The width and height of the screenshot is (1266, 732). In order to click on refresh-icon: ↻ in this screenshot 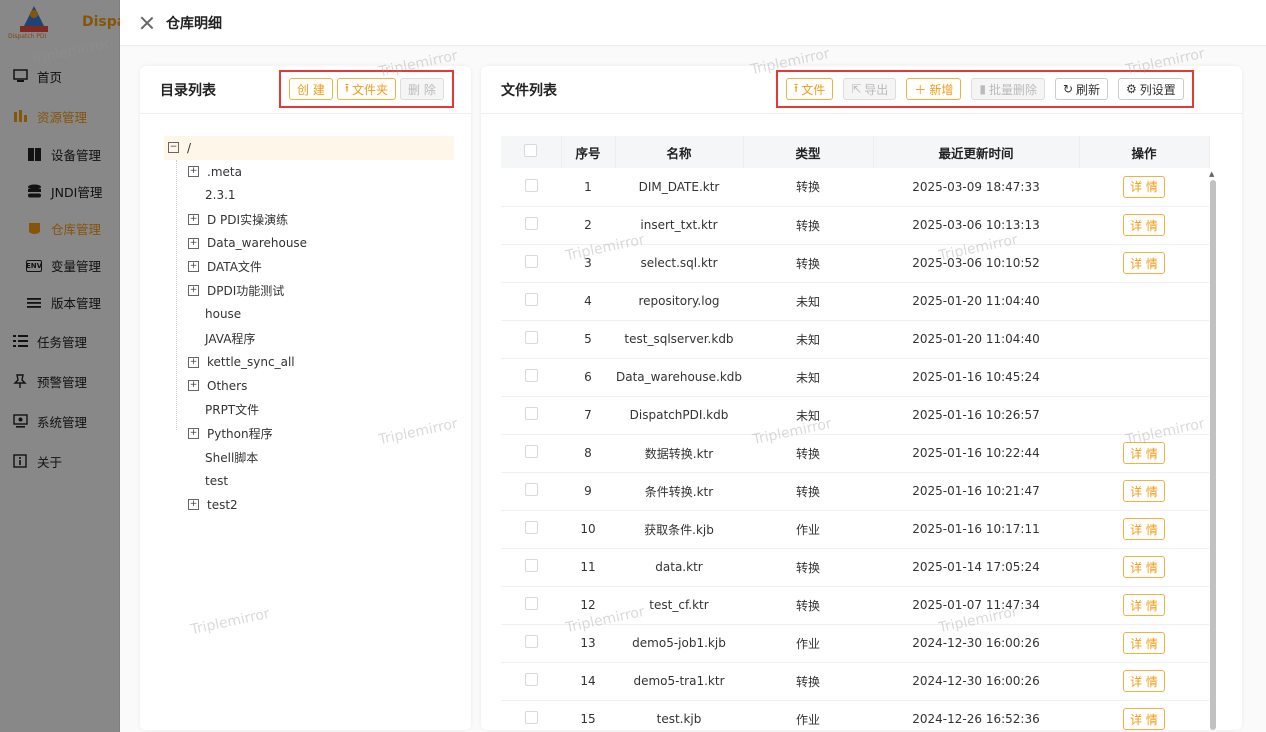, I will do `click(1068, 89)`.